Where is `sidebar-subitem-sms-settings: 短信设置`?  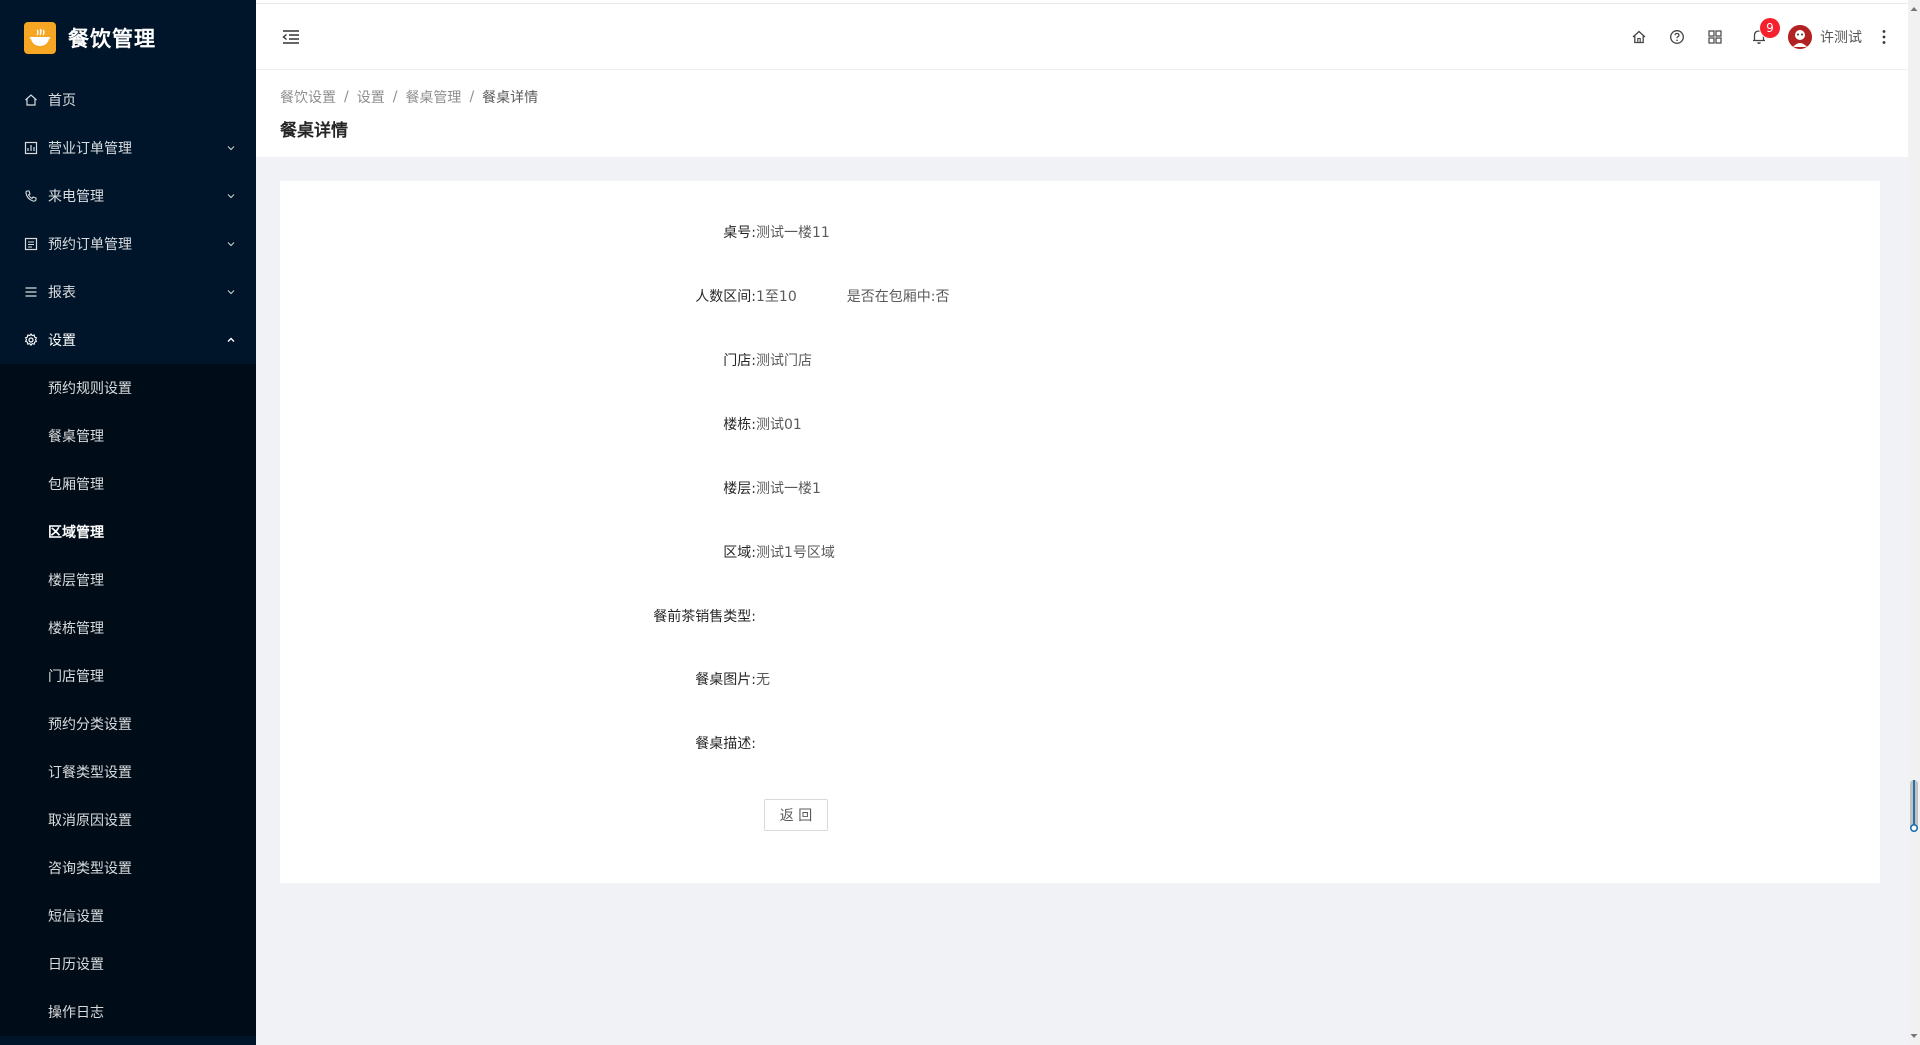 sidebar-subitem-sms-settings: 短信设置 is located at coordinates (128, 916).